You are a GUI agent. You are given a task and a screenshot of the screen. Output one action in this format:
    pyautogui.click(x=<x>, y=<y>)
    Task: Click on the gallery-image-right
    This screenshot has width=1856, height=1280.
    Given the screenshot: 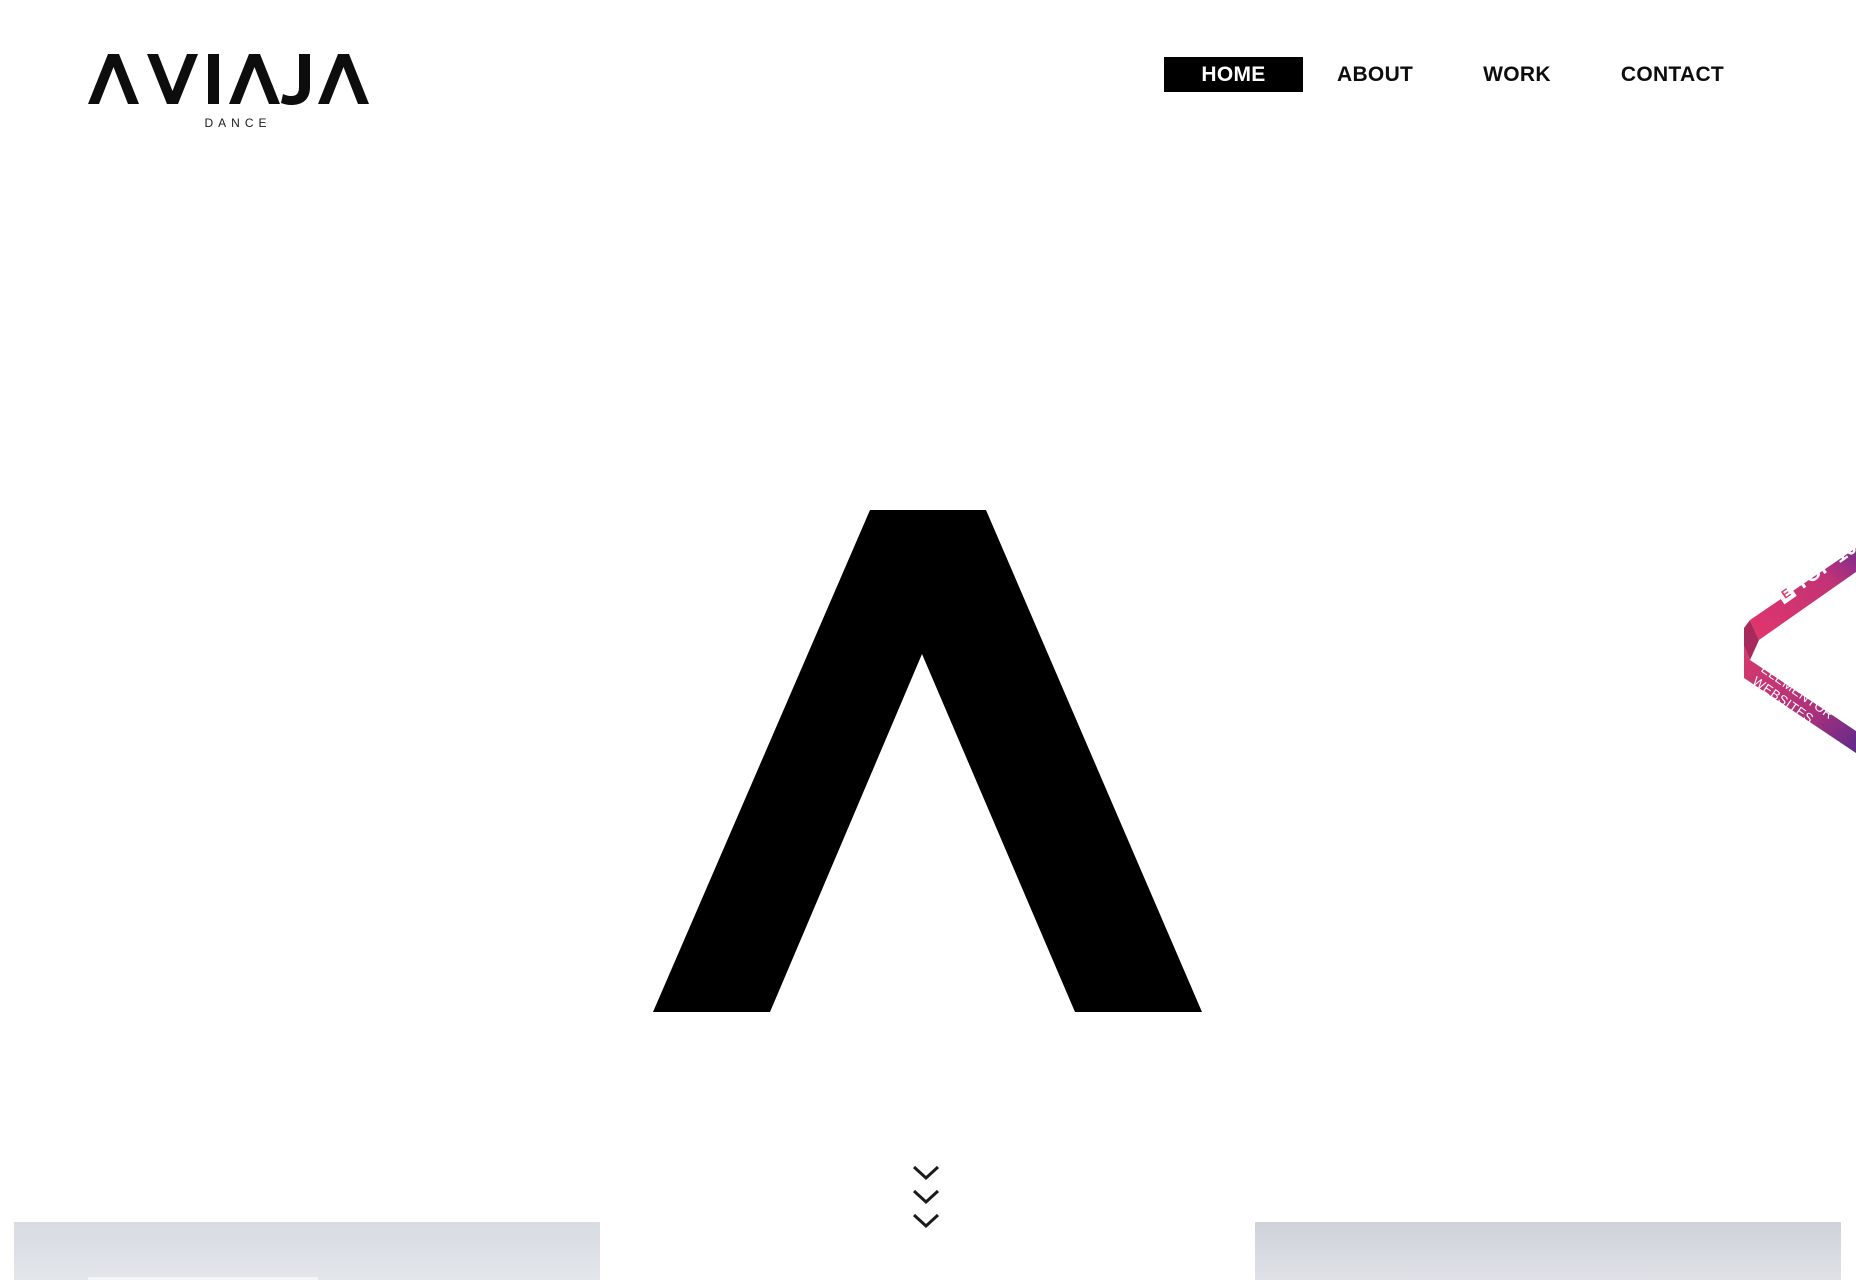 What is the action you would take?
    pyautogui.click(x=1548, y=1251)
    